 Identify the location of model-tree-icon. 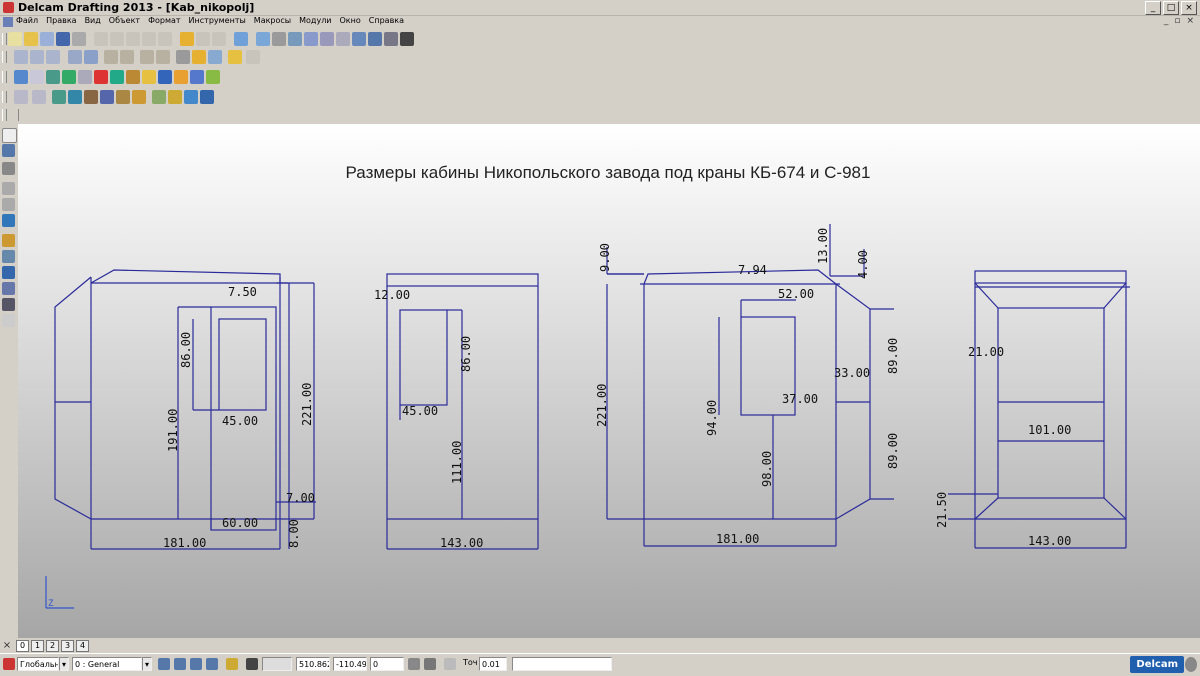
(21, 77).